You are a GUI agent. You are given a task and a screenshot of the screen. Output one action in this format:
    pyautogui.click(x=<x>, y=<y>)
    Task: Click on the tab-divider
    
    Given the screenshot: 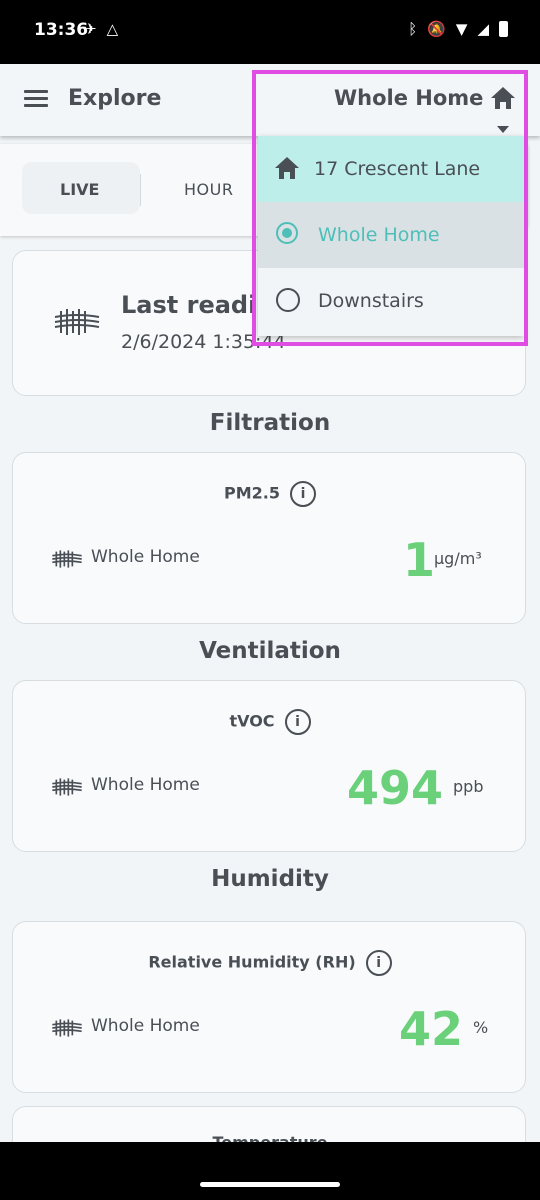 What is the action you would take?
    pyautogui.click(x=140, y=190)
    